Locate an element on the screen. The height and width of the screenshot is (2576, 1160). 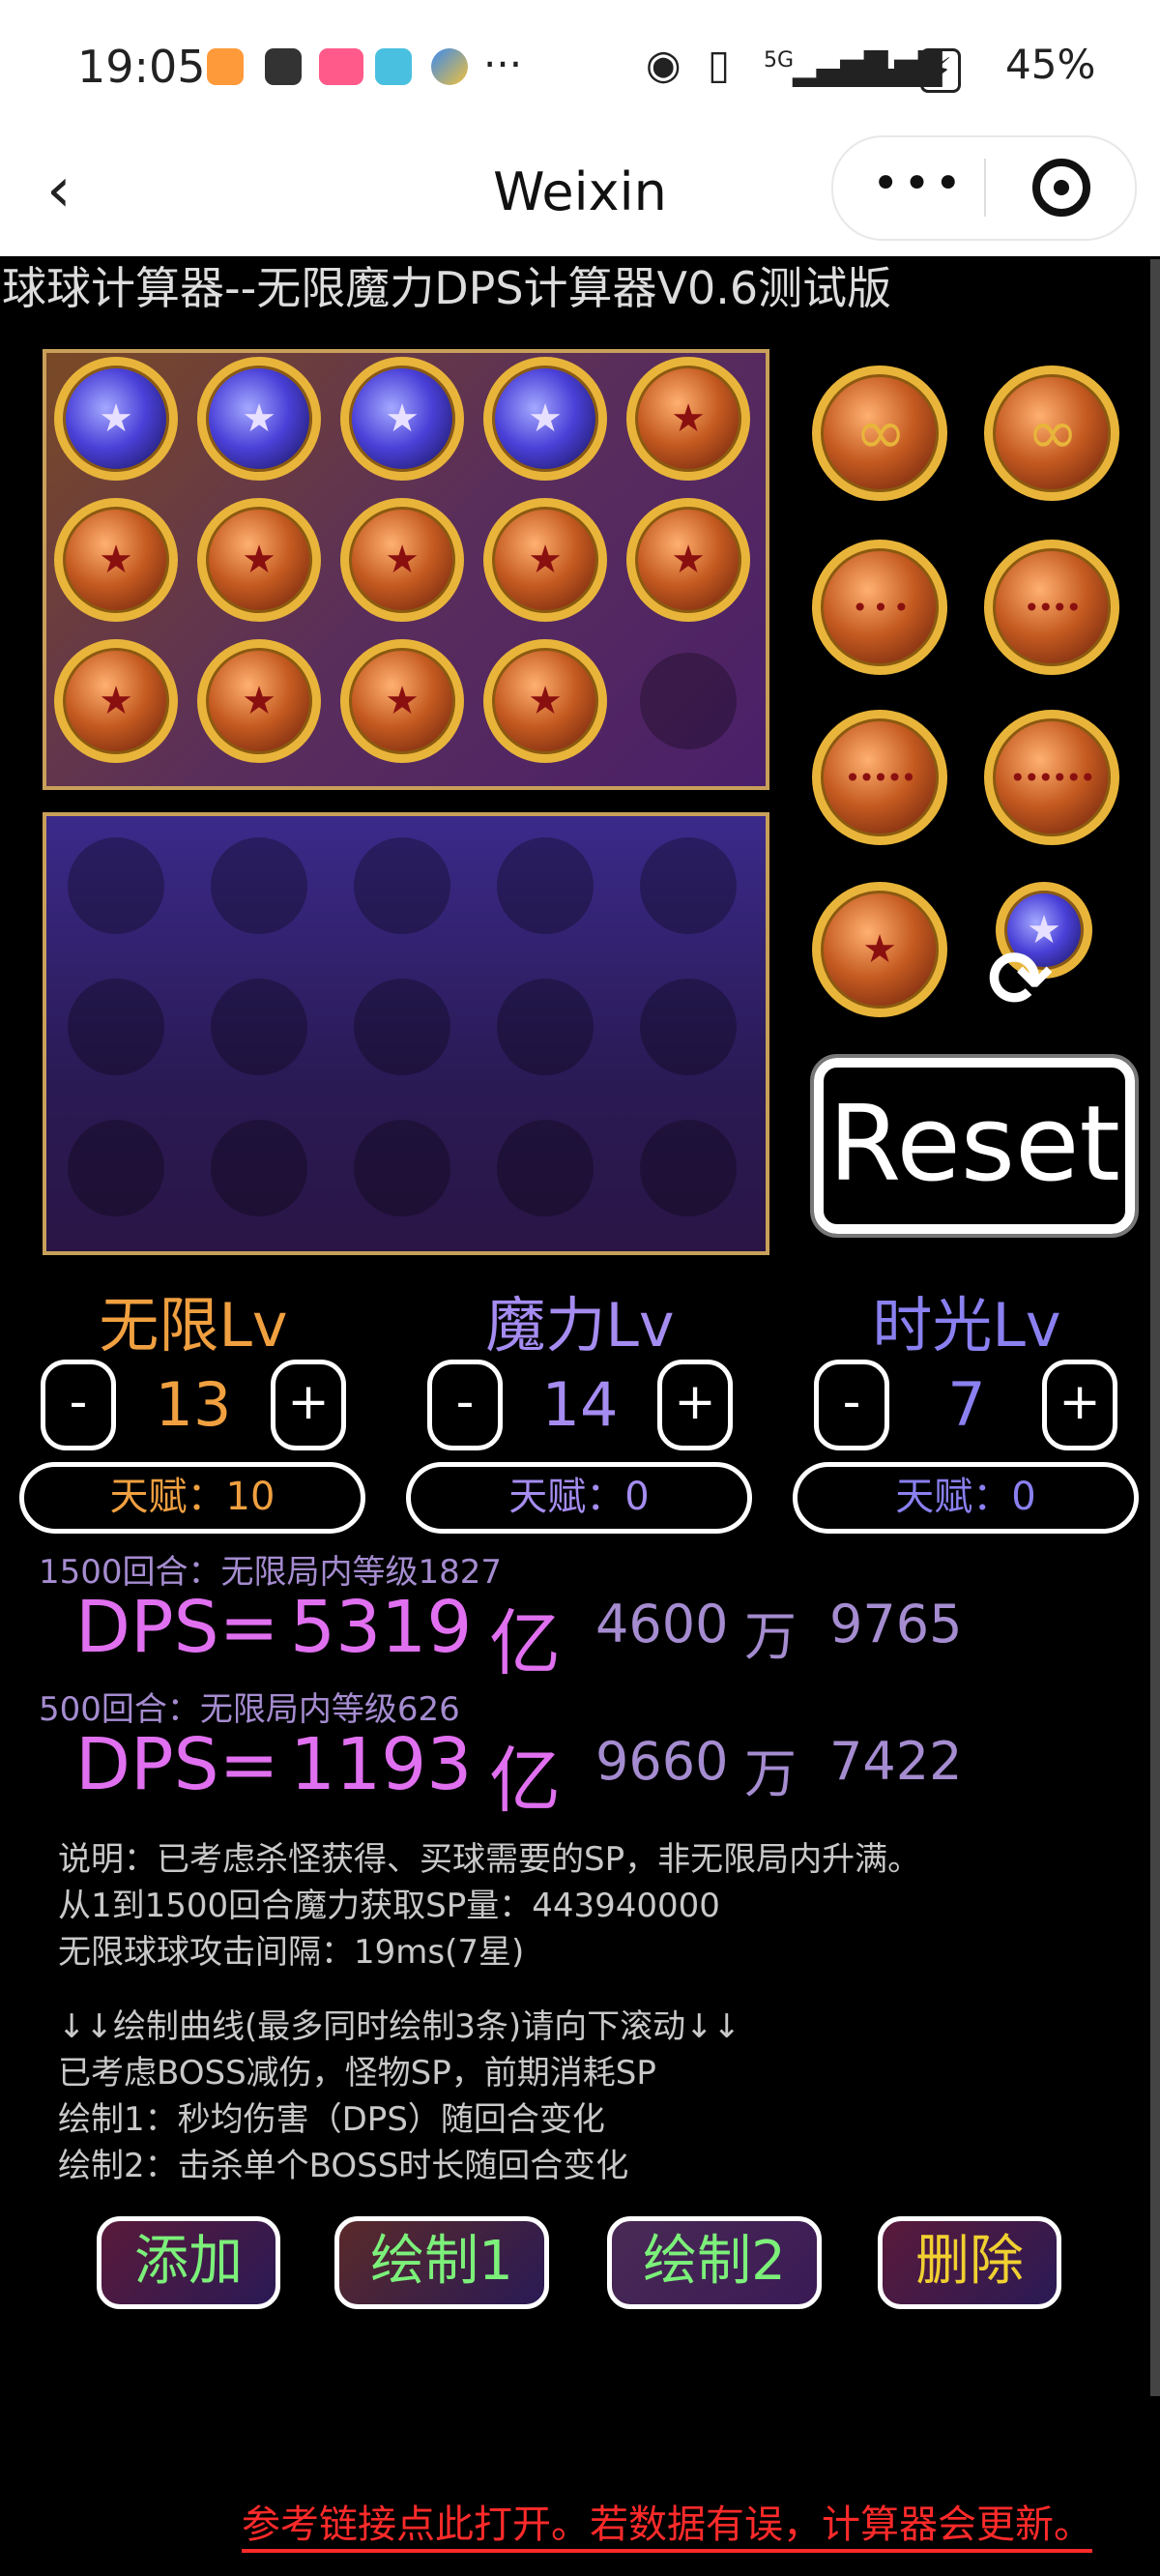
palette-infinite-dots5-ball: ••••• is located at coordinates (880, 777).